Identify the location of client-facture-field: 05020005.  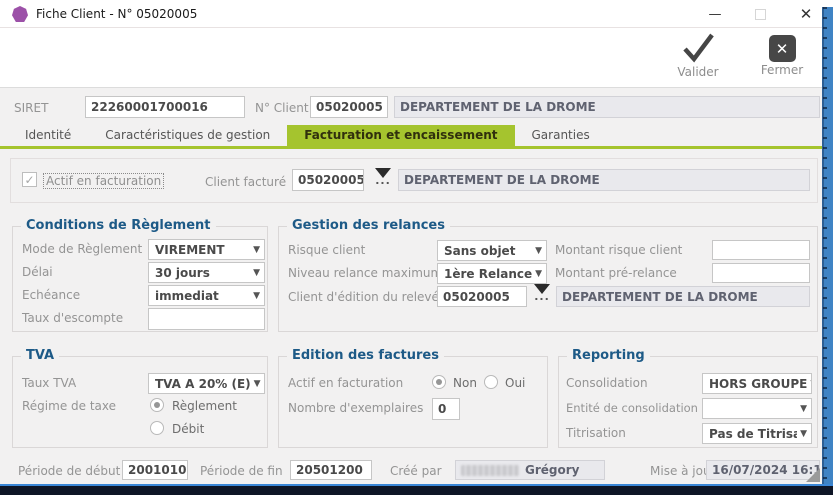
(328, 180).